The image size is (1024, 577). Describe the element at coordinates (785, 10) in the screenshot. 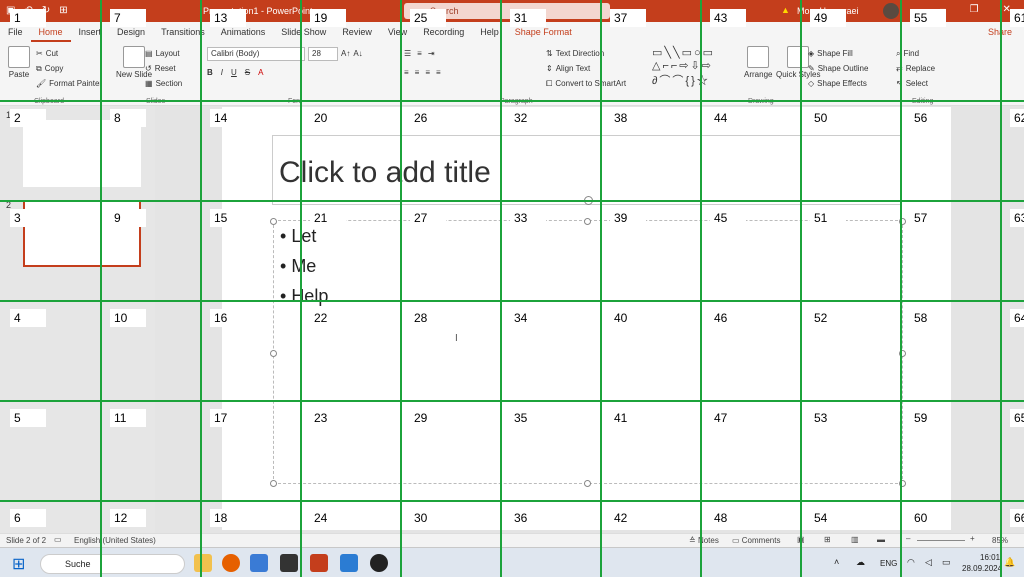

I see `warning-icon: ▲` at that location.